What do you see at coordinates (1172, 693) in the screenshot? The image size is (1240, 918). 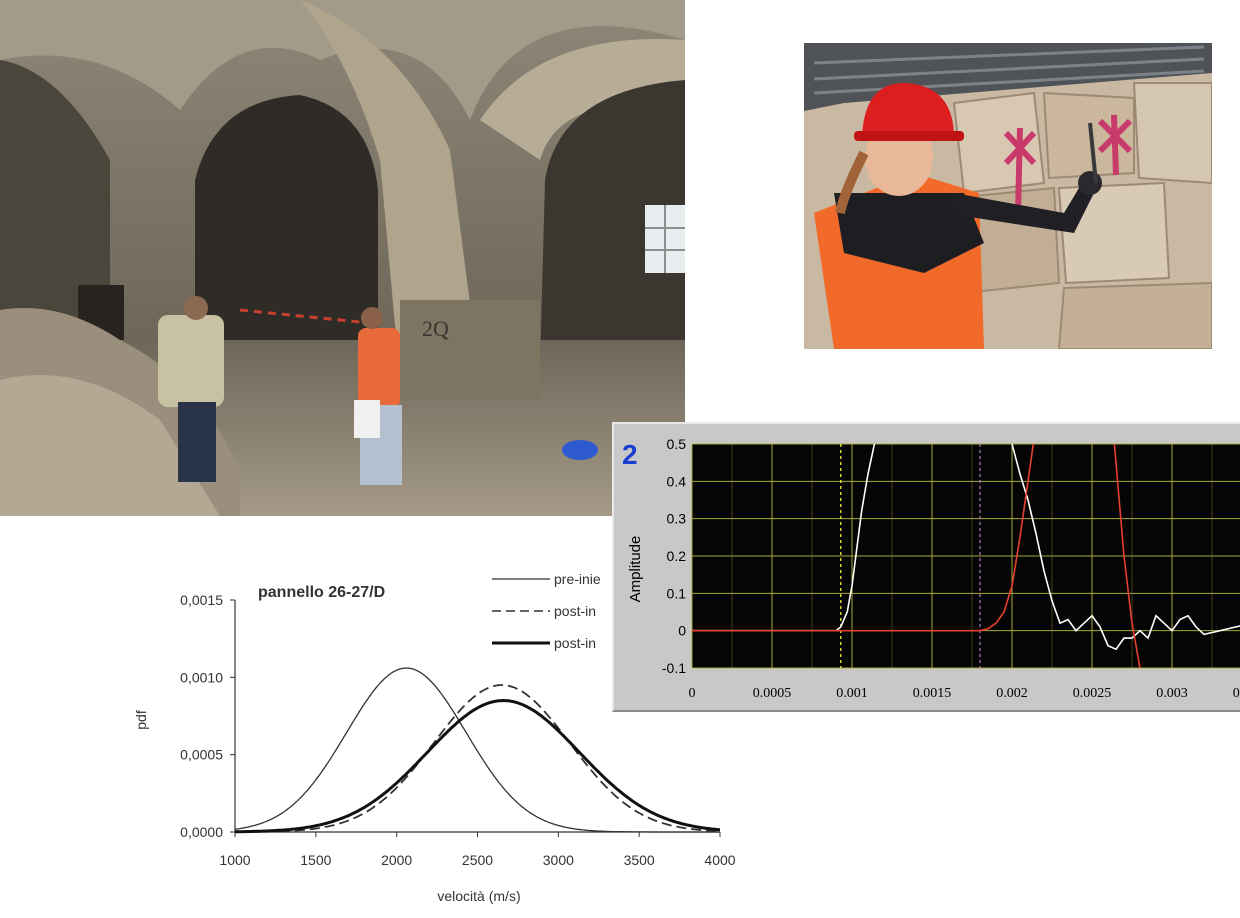 I see `scope-x-tick-label: 0.003` at bounding box center [1172, 693].